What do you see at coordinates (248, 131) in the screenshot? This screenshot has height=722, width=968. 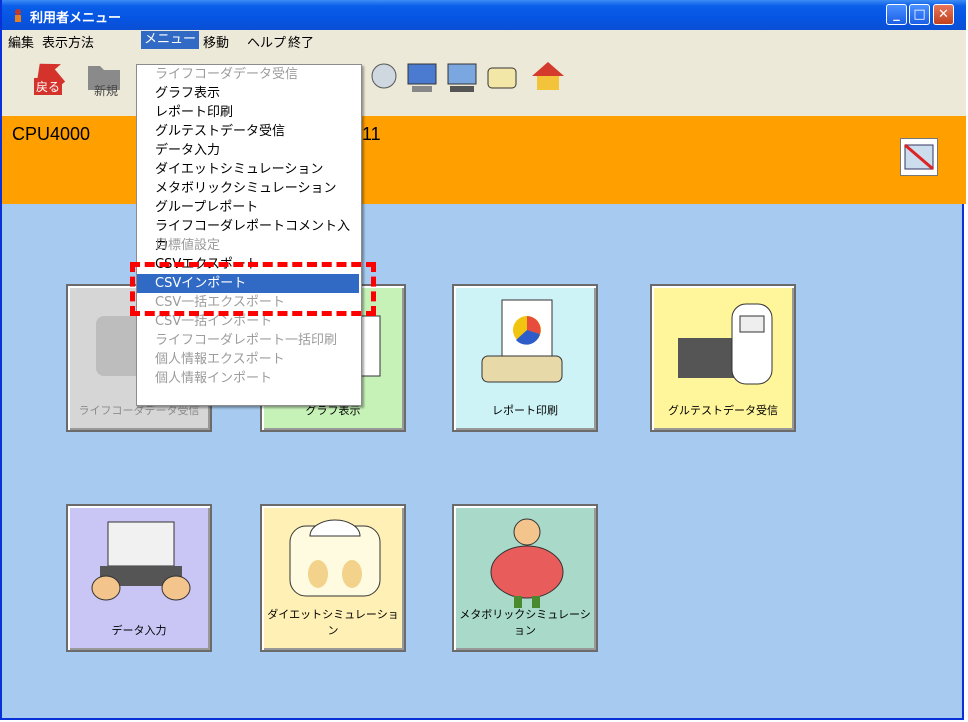 I see `menu-item-glutest-receive: グルテストデータ受信` at bounding box center [248, 131].